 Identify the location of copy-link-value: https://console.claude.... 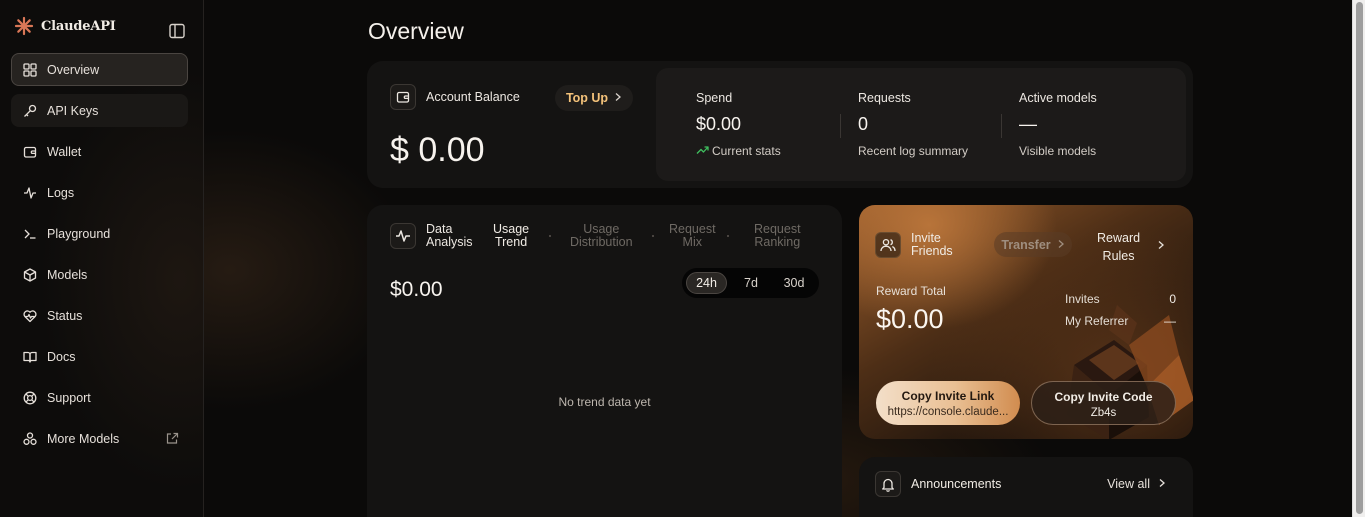
(948, 412).